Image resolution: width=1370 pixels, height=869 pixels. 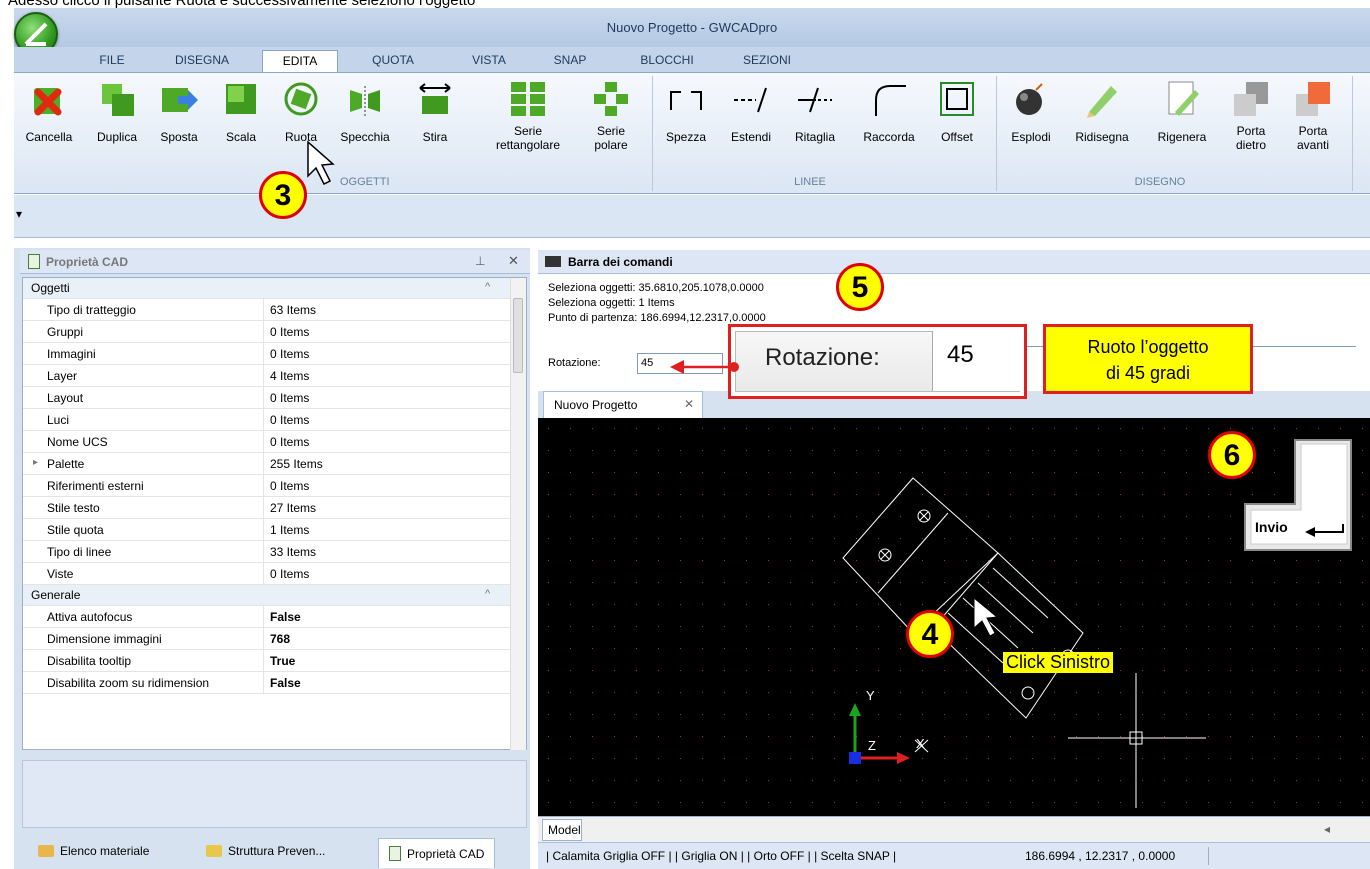 What do you see at coordinates (570, 61) in the screenshot?
I see `tab-snap: SNAP` at bounding box center [570, 61].